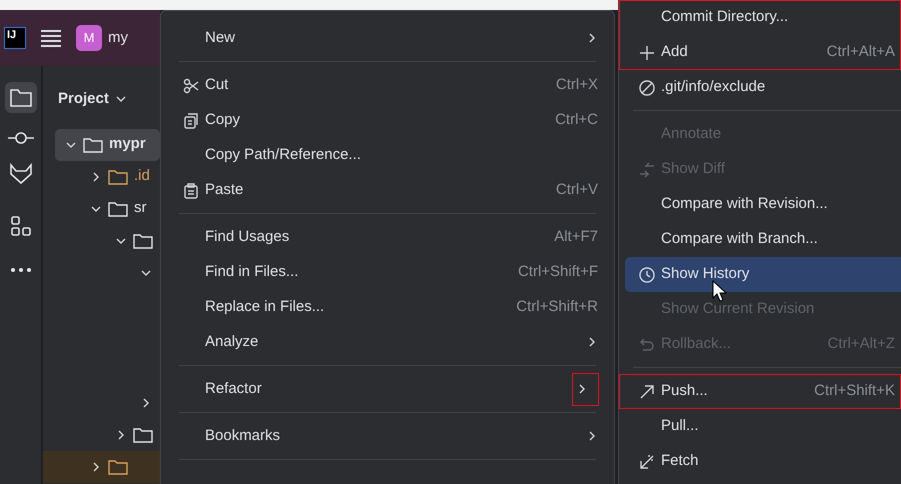  Describe the element at coordinates (647, 274) in the screenshot. I see `clock-icon` at that location.